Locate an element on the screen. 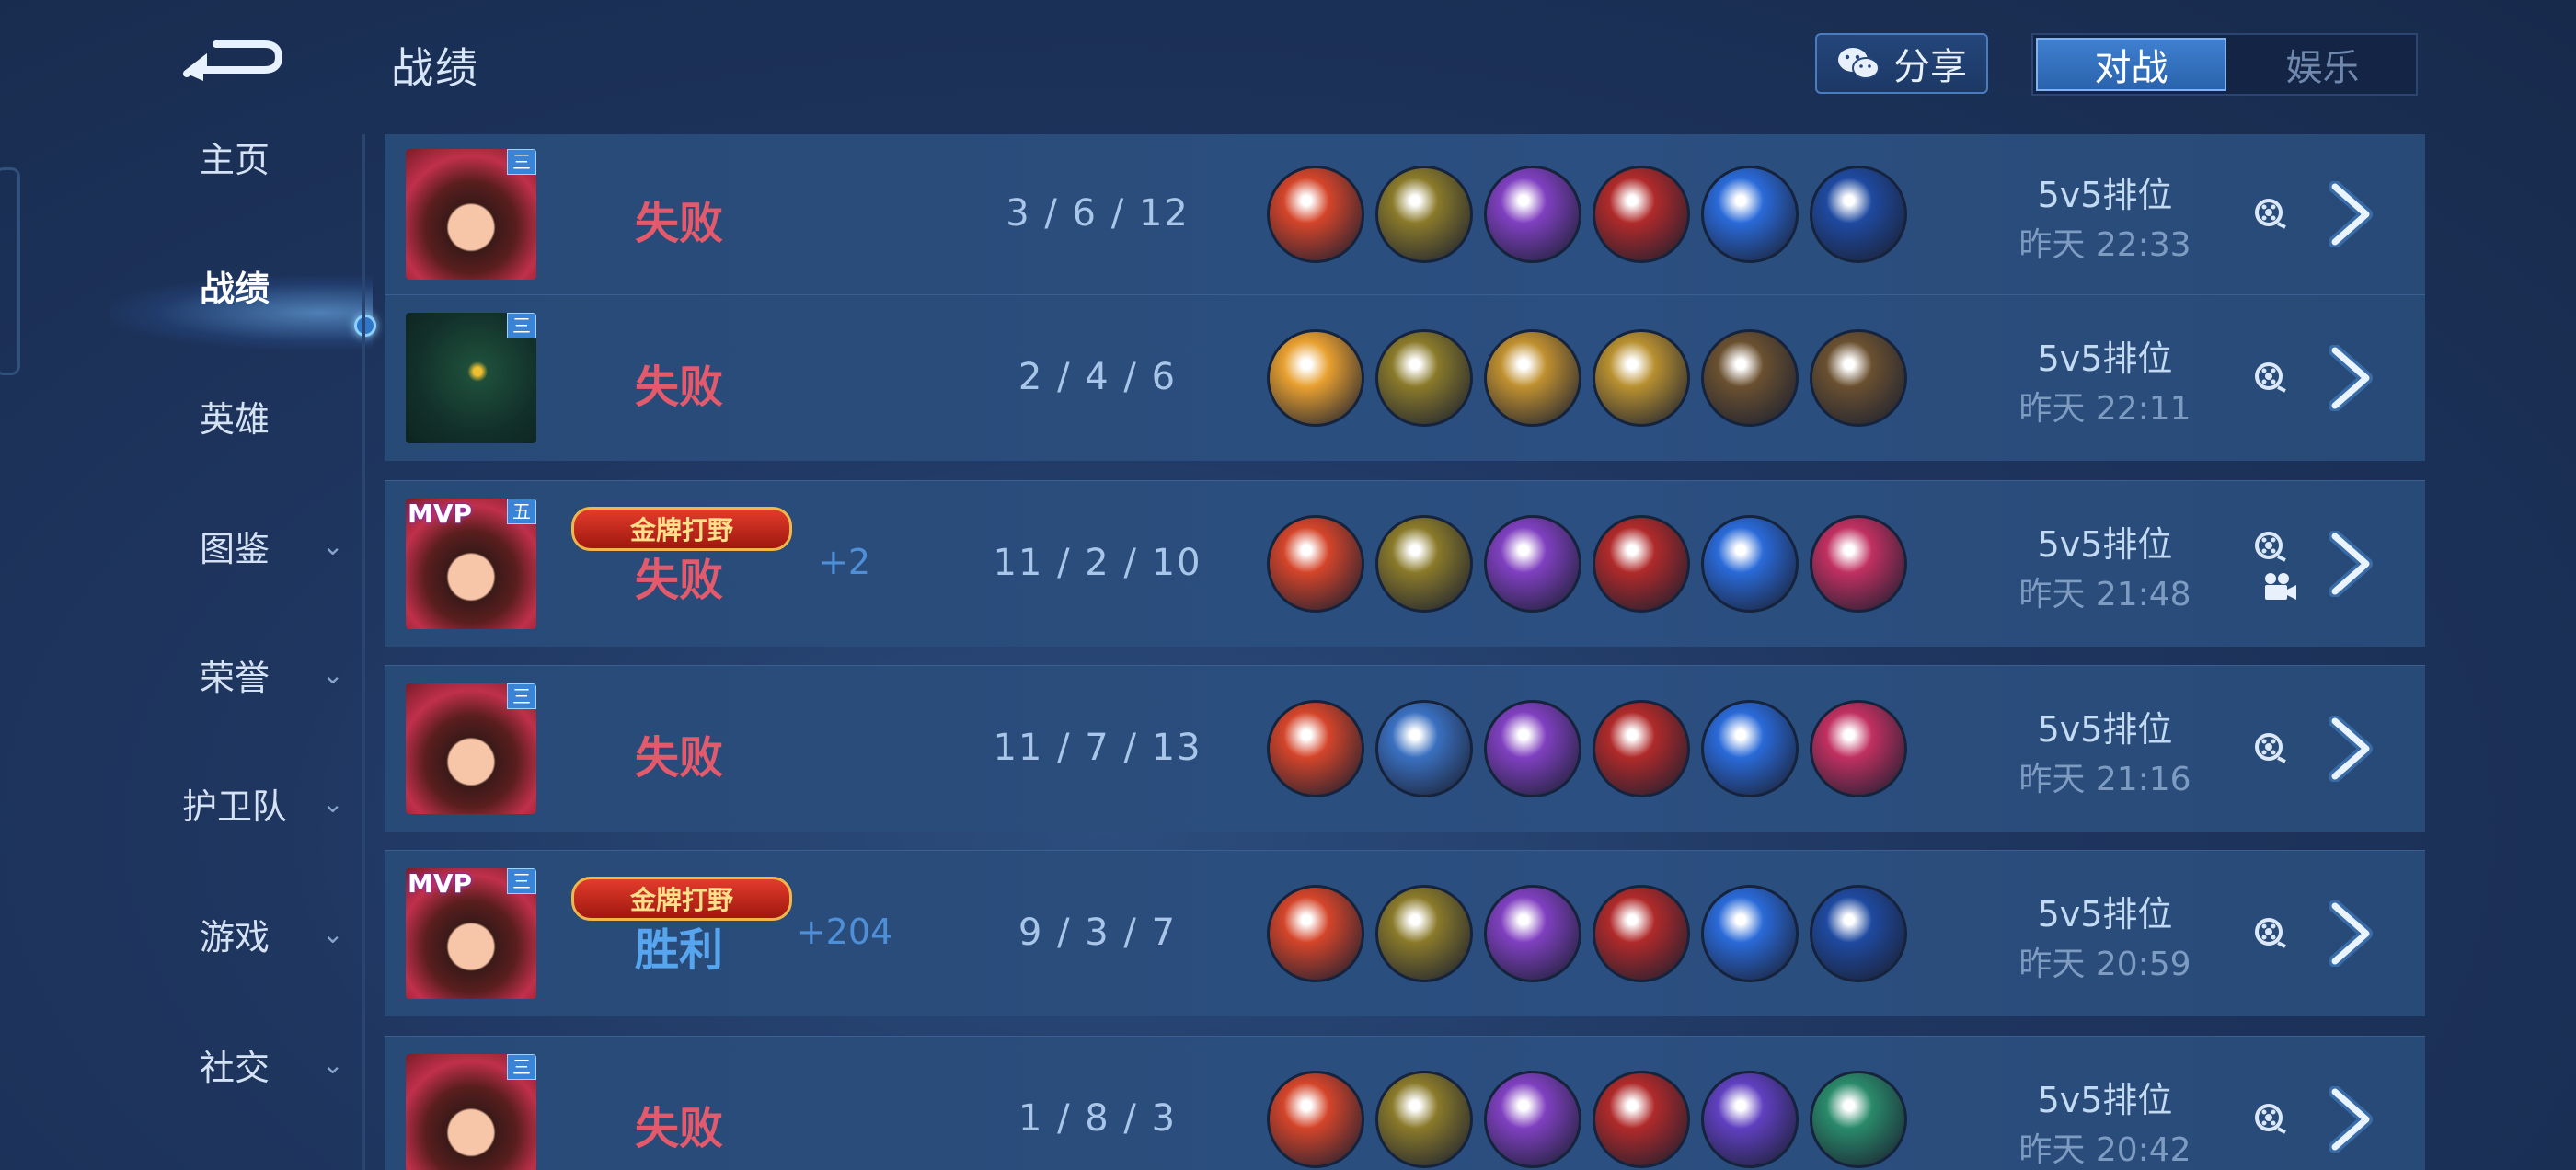  back-button is located at coordinates (234, 60).